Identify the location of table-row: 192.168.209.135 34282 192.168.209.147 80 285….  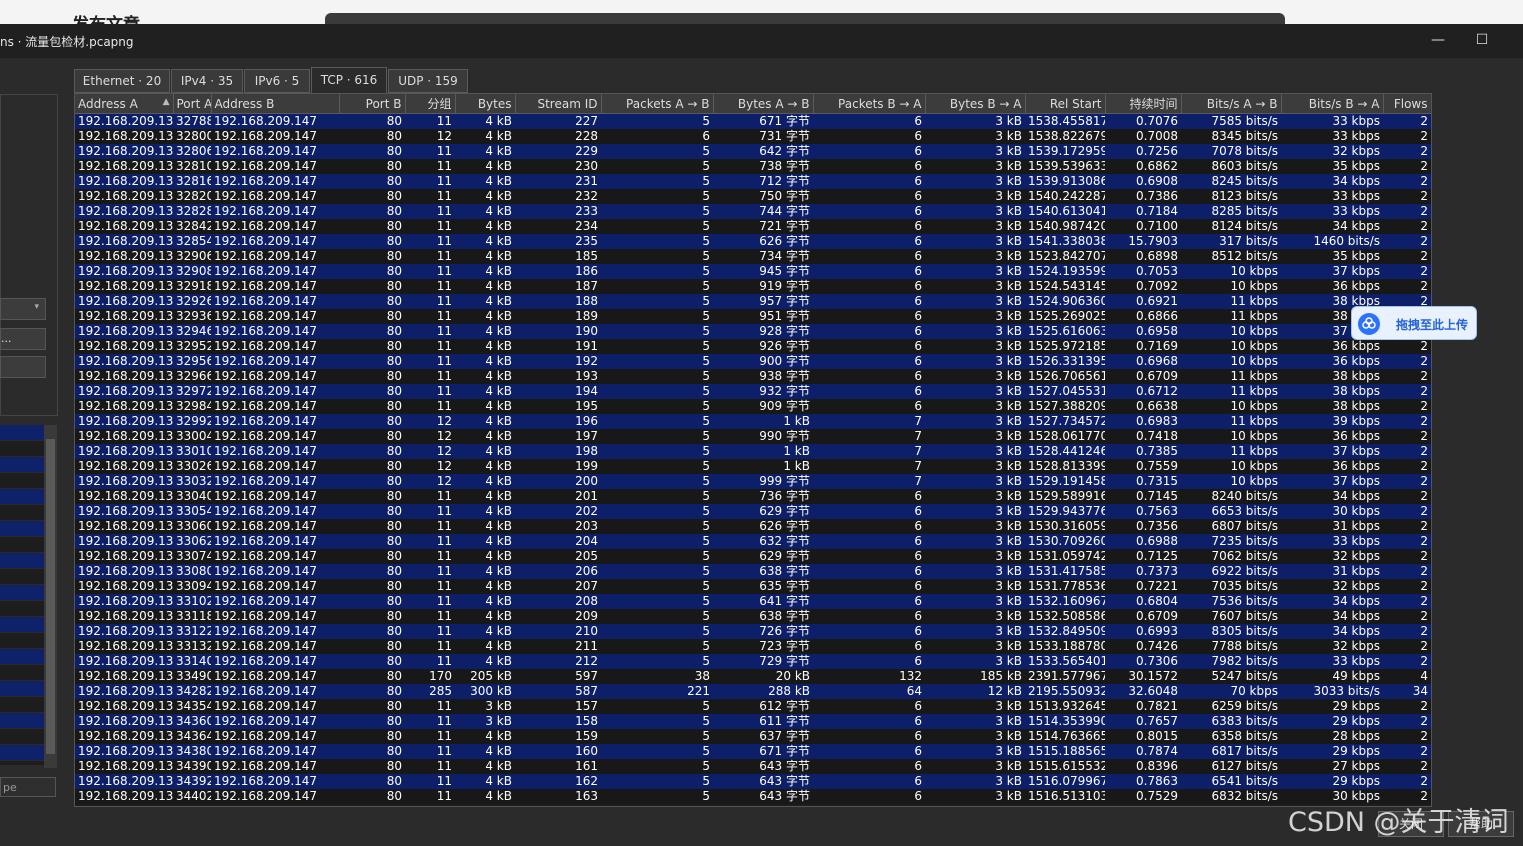
(753, 691).